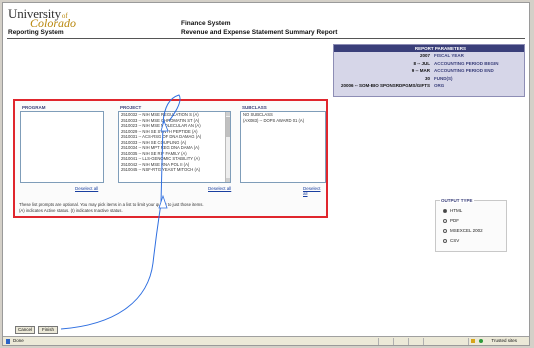 Image resolution: width=534 pixels, height=348 pixels. Describe the element at coordinates (18, 340) in the screenshot. I see `status-text: Done` at that location.